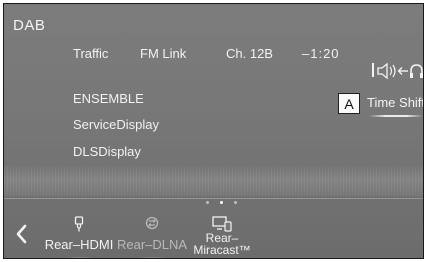 This screenshot has height=262, width=427. I want to click on dls-display-text: DLSDisplay, so click(107, 151).